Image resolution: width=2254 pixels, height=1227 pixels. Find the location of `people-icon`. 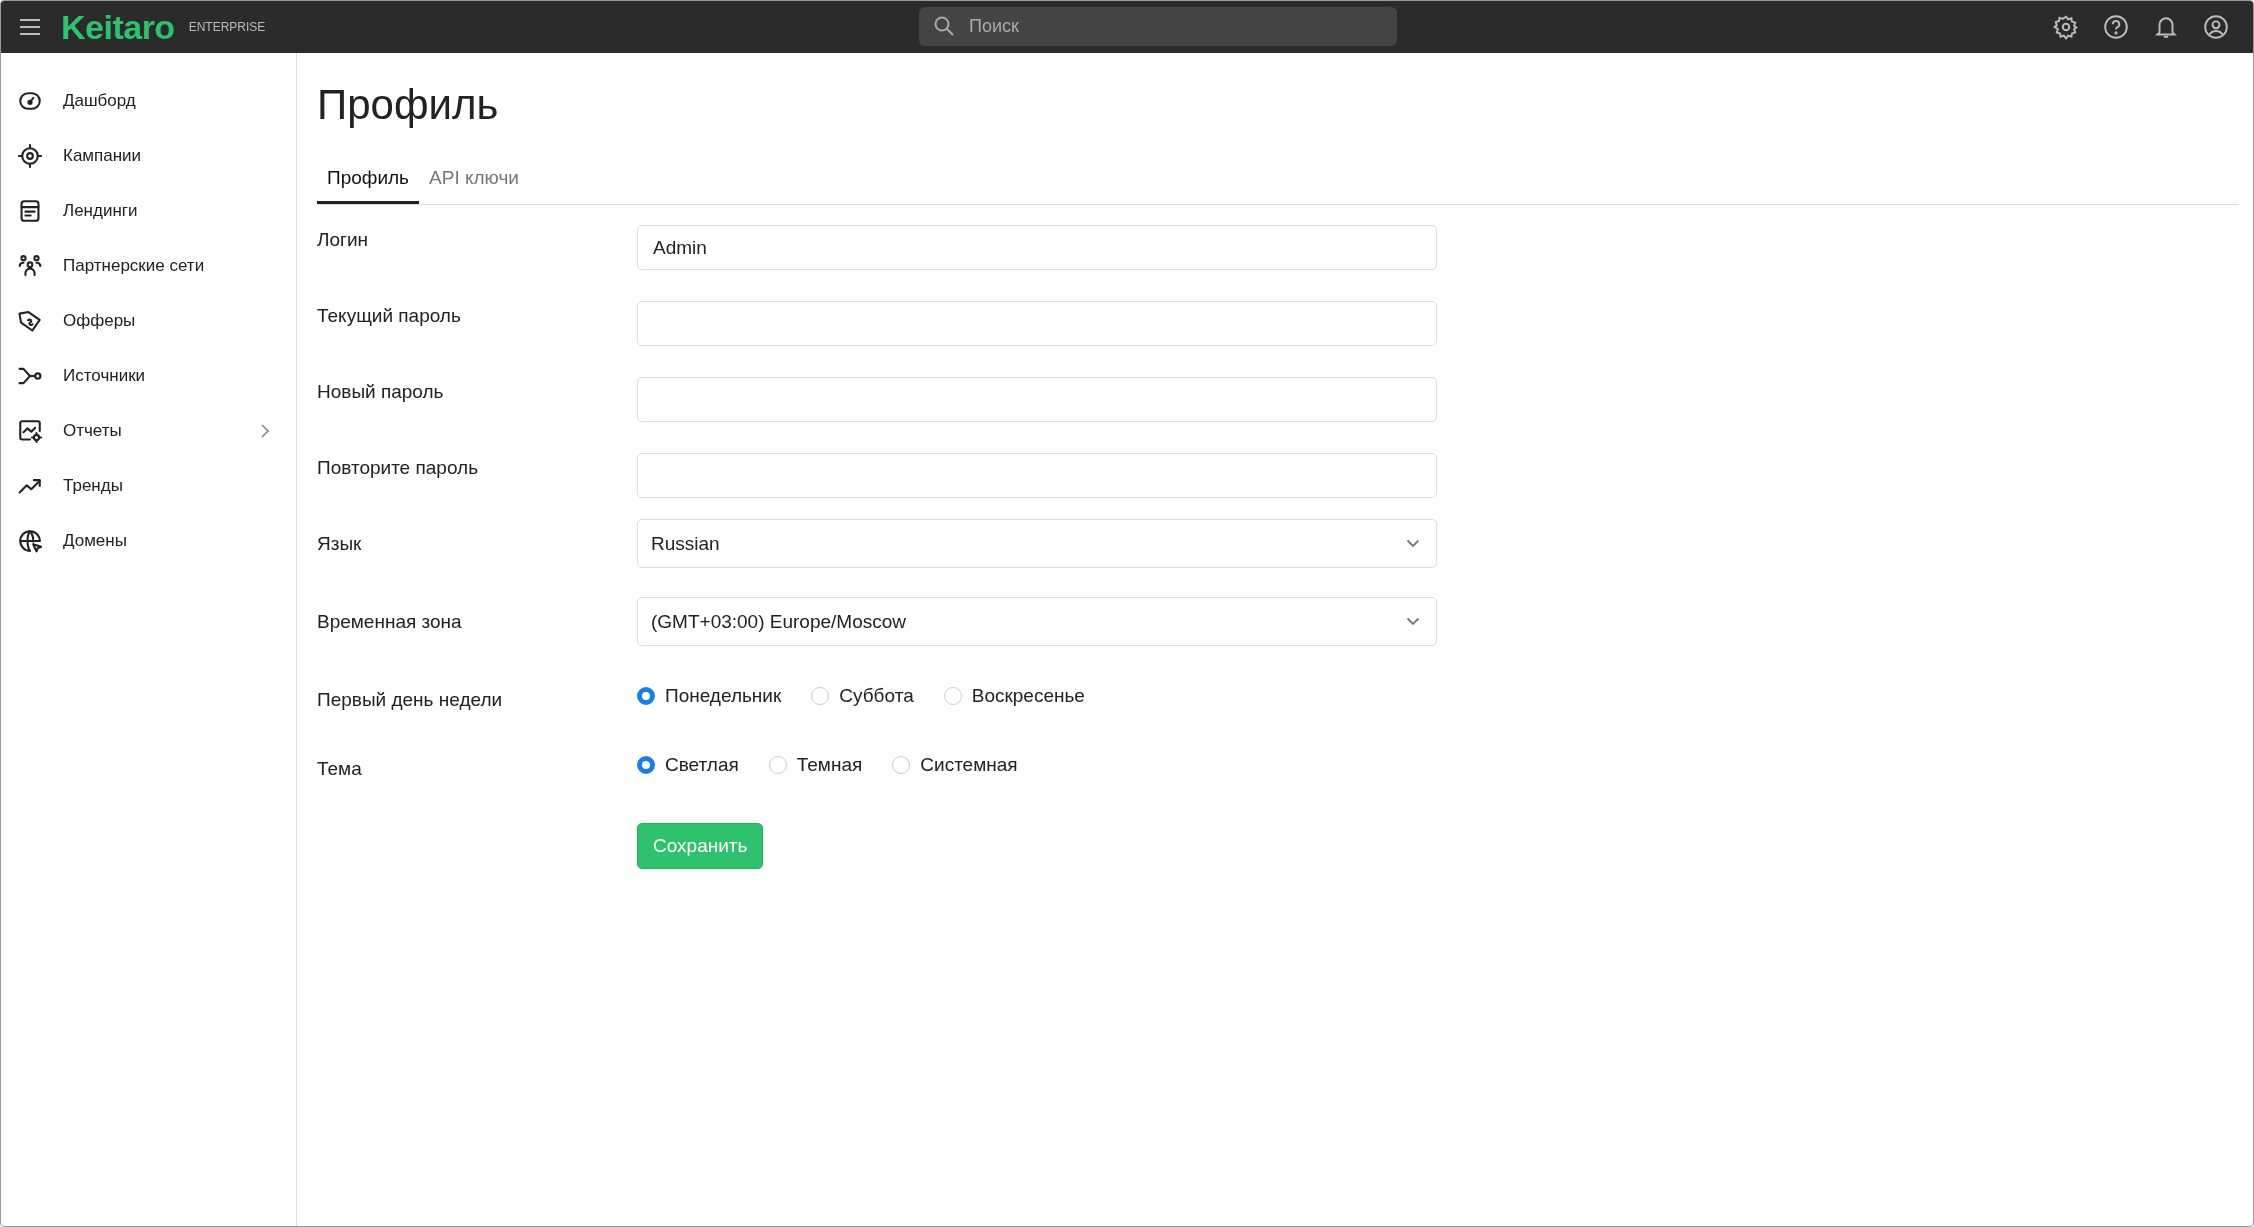

people-icon is located at coordinates (30, 265).